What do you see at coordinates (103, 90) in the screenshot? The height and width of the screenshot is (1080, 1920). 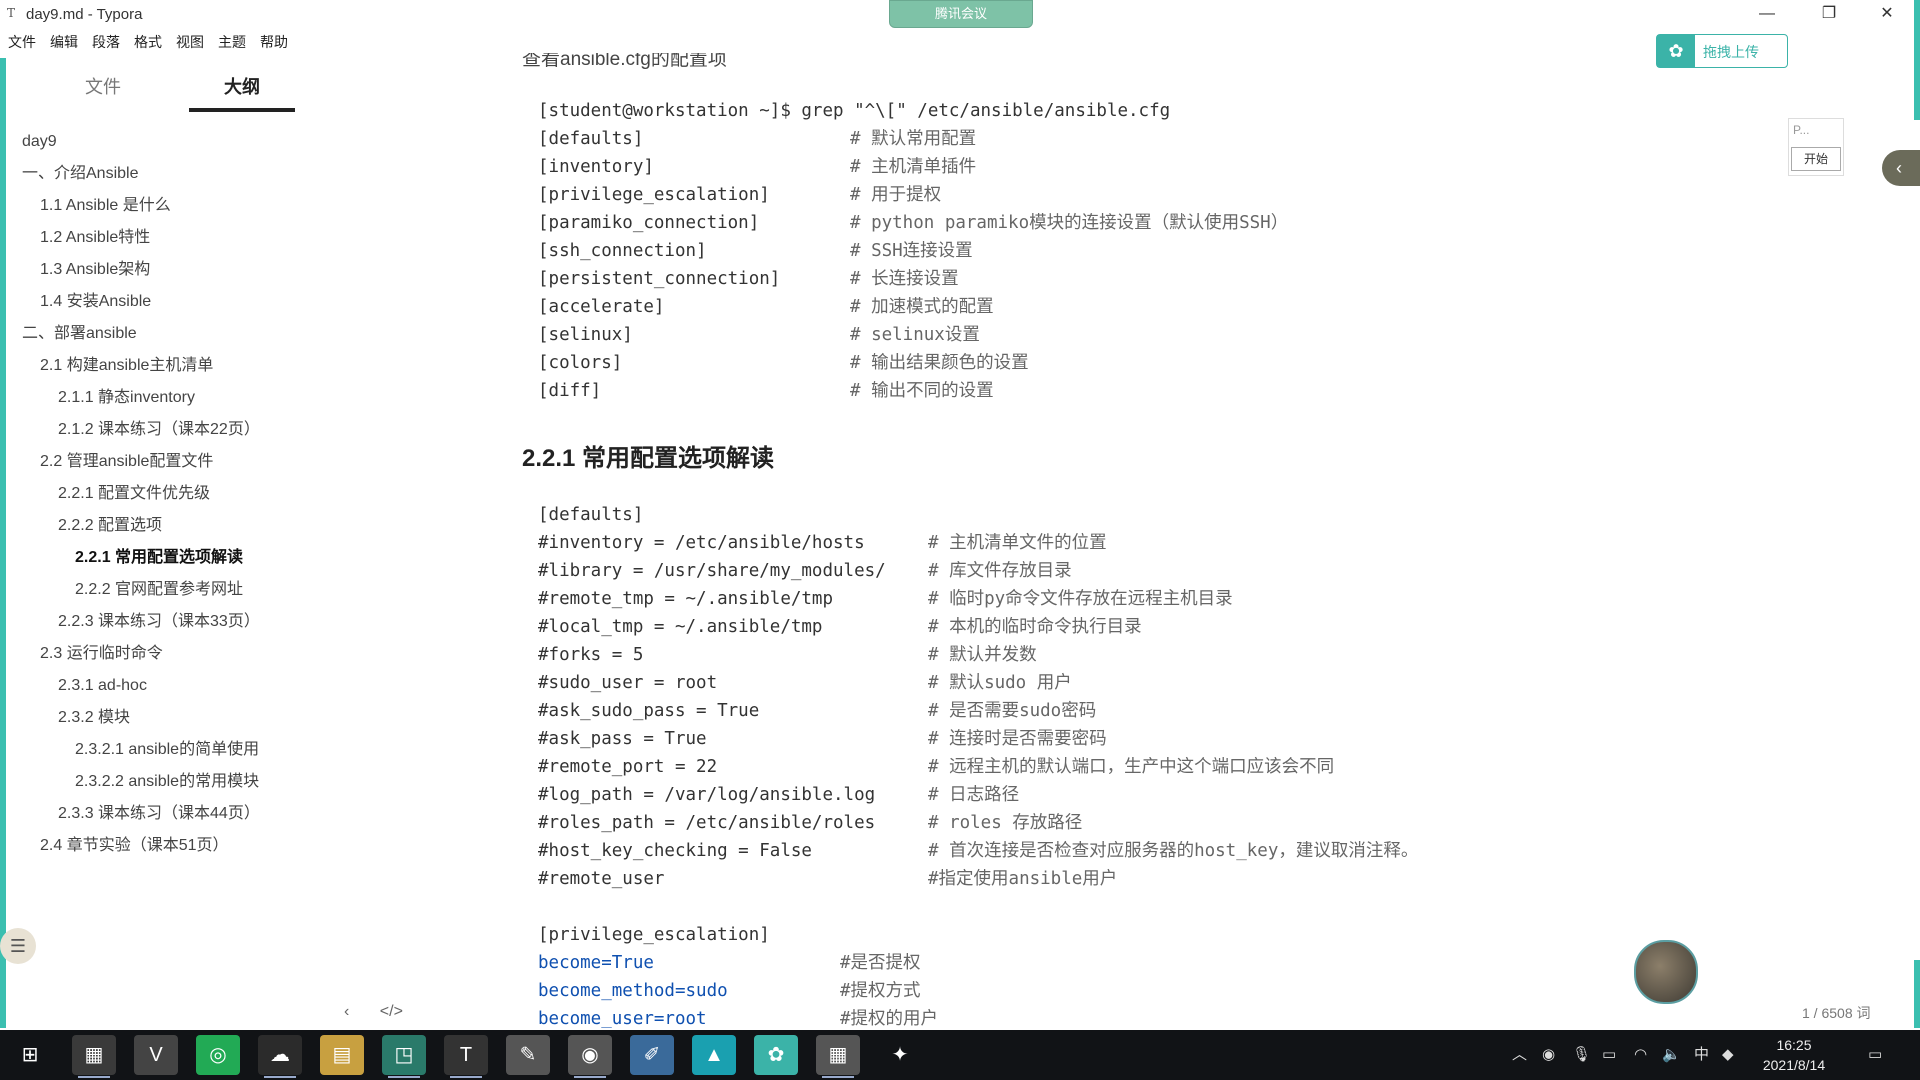 I see `tab-files: 文件` at bounding box center [103, 90].